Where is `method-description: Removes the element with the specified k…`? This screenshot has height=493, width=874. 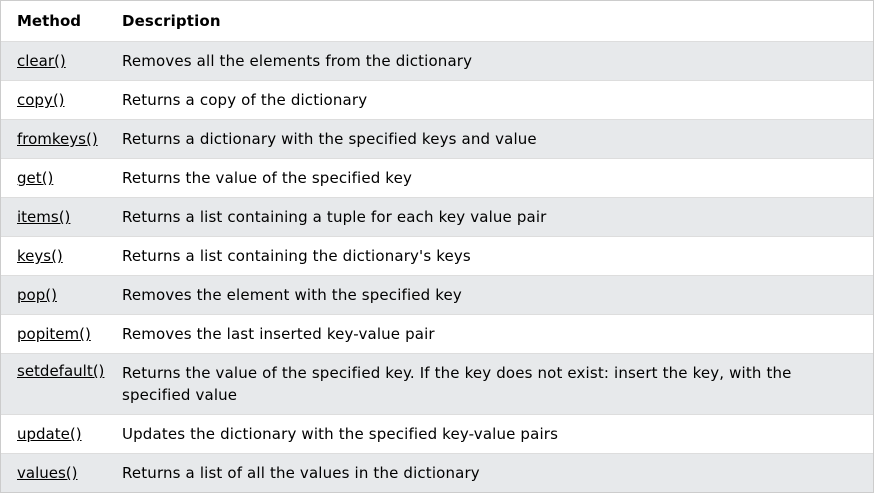
method-description: Removes the element with the specified k… is located at coordinates (292, 295).